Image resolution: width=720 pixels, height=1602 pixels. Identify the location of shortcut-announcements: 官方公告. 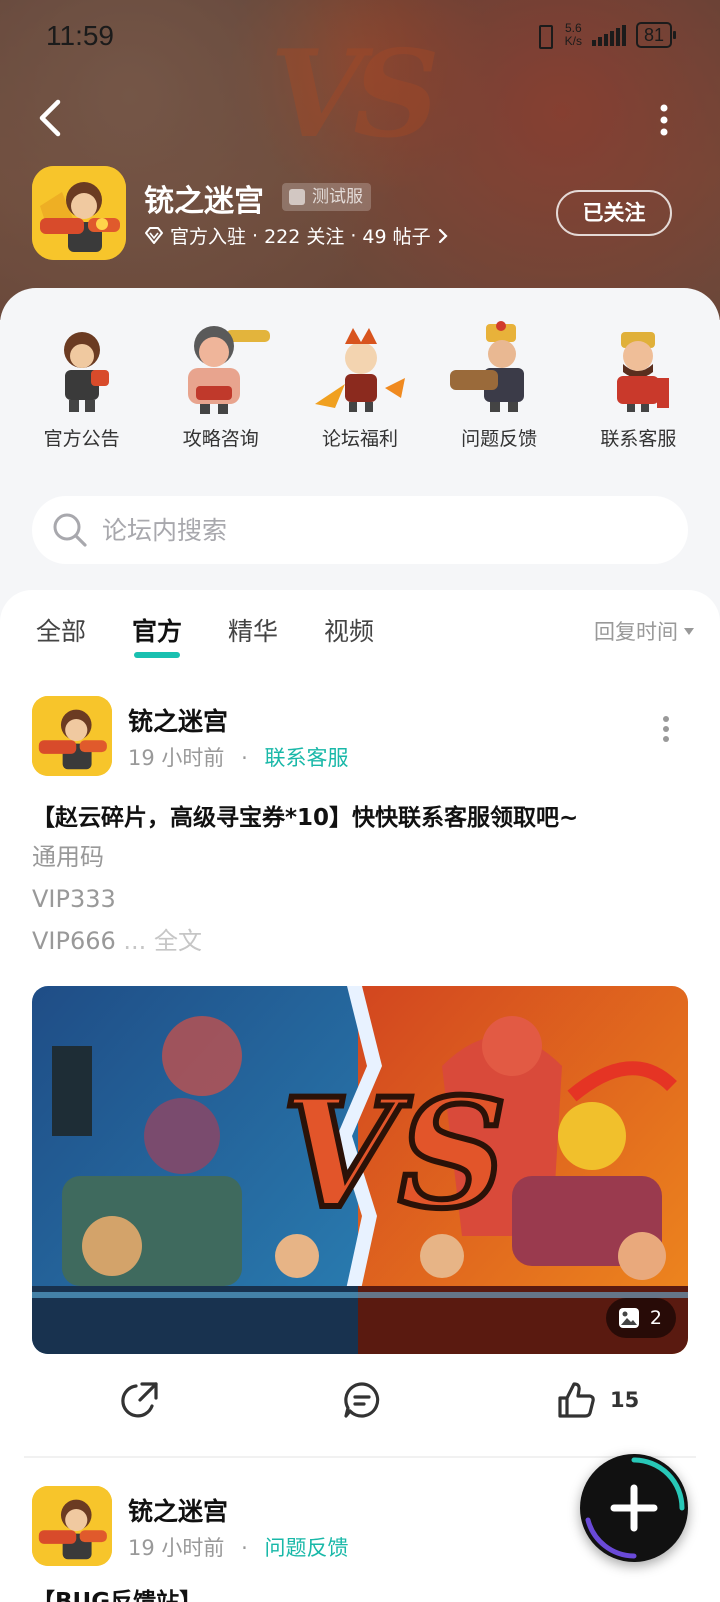
(82, 384).